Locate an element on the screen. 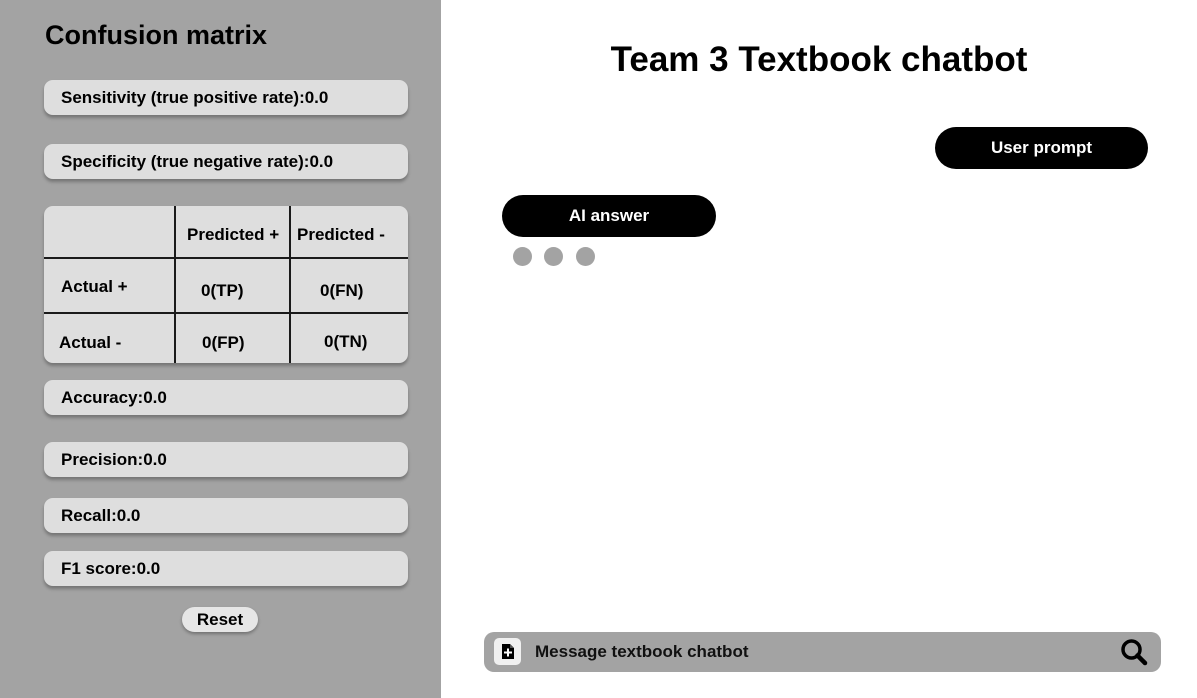 This screenshot has height=698, width=1197. reset-button: Reset is located at coordinates (220, 619).